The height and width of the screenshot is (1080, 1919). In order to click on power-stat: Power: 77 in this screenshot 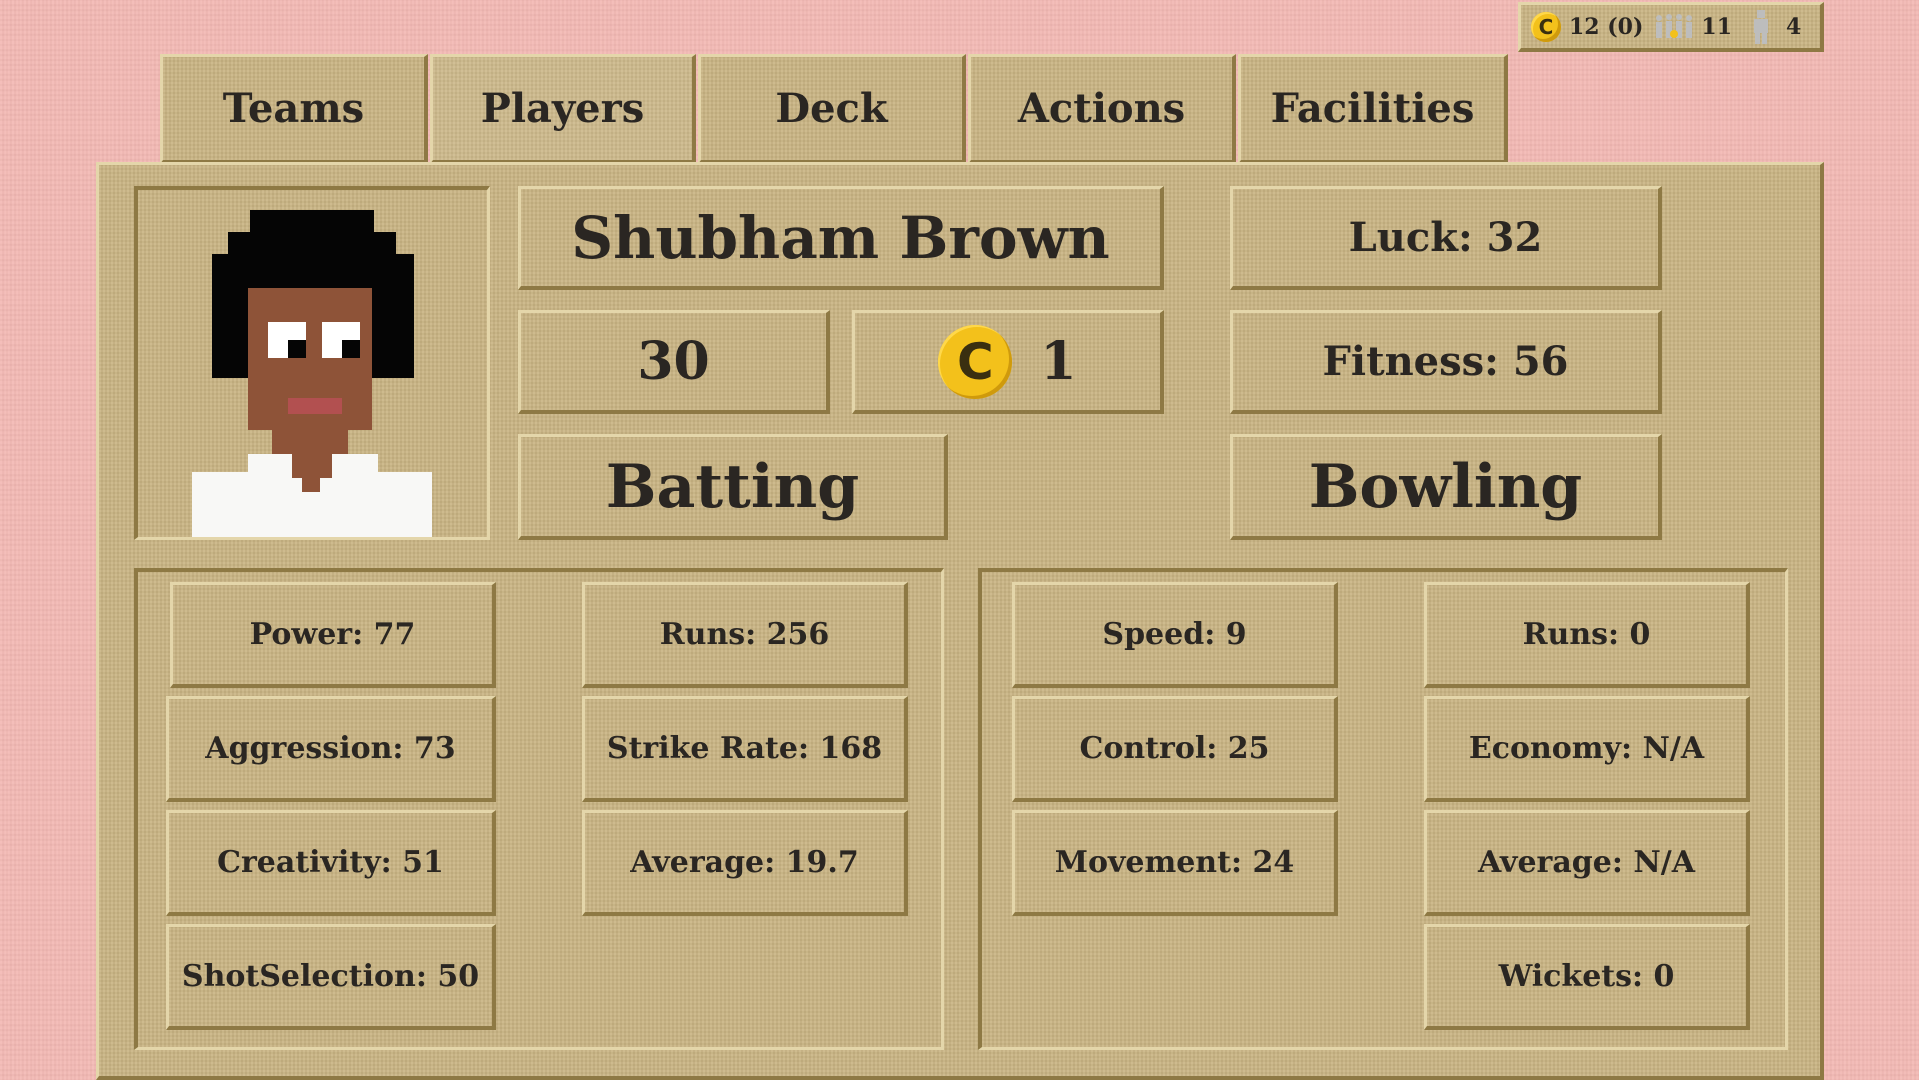, I will do `click(333, 635)`.